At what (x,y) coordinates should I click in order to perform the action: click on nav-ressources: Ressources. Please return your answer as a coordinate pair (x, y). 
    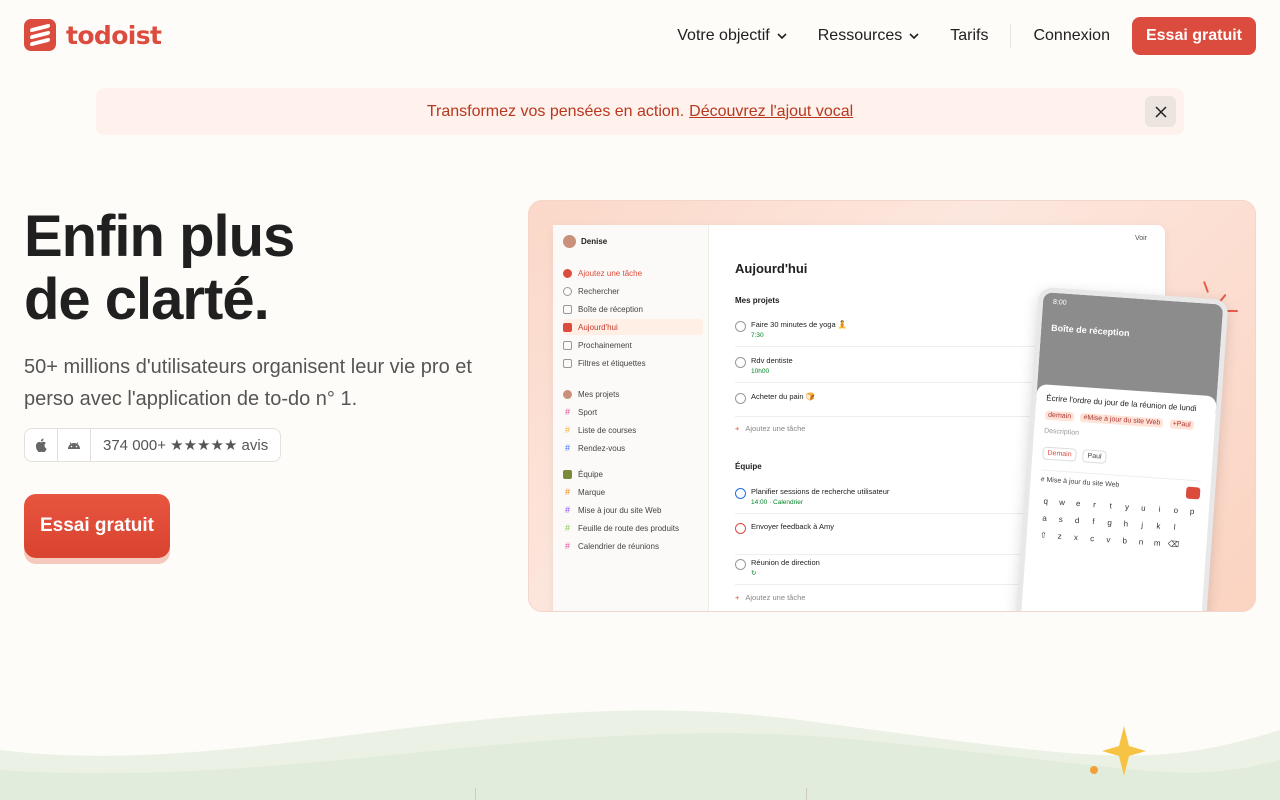
    Looking at the image, I should click on (869, 36).